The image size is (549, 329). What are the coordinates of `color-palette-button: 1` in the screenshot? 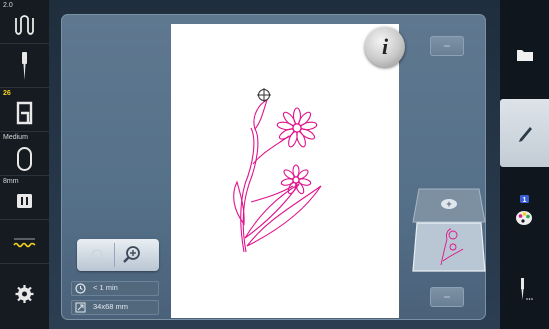 It's located at (524, 215).